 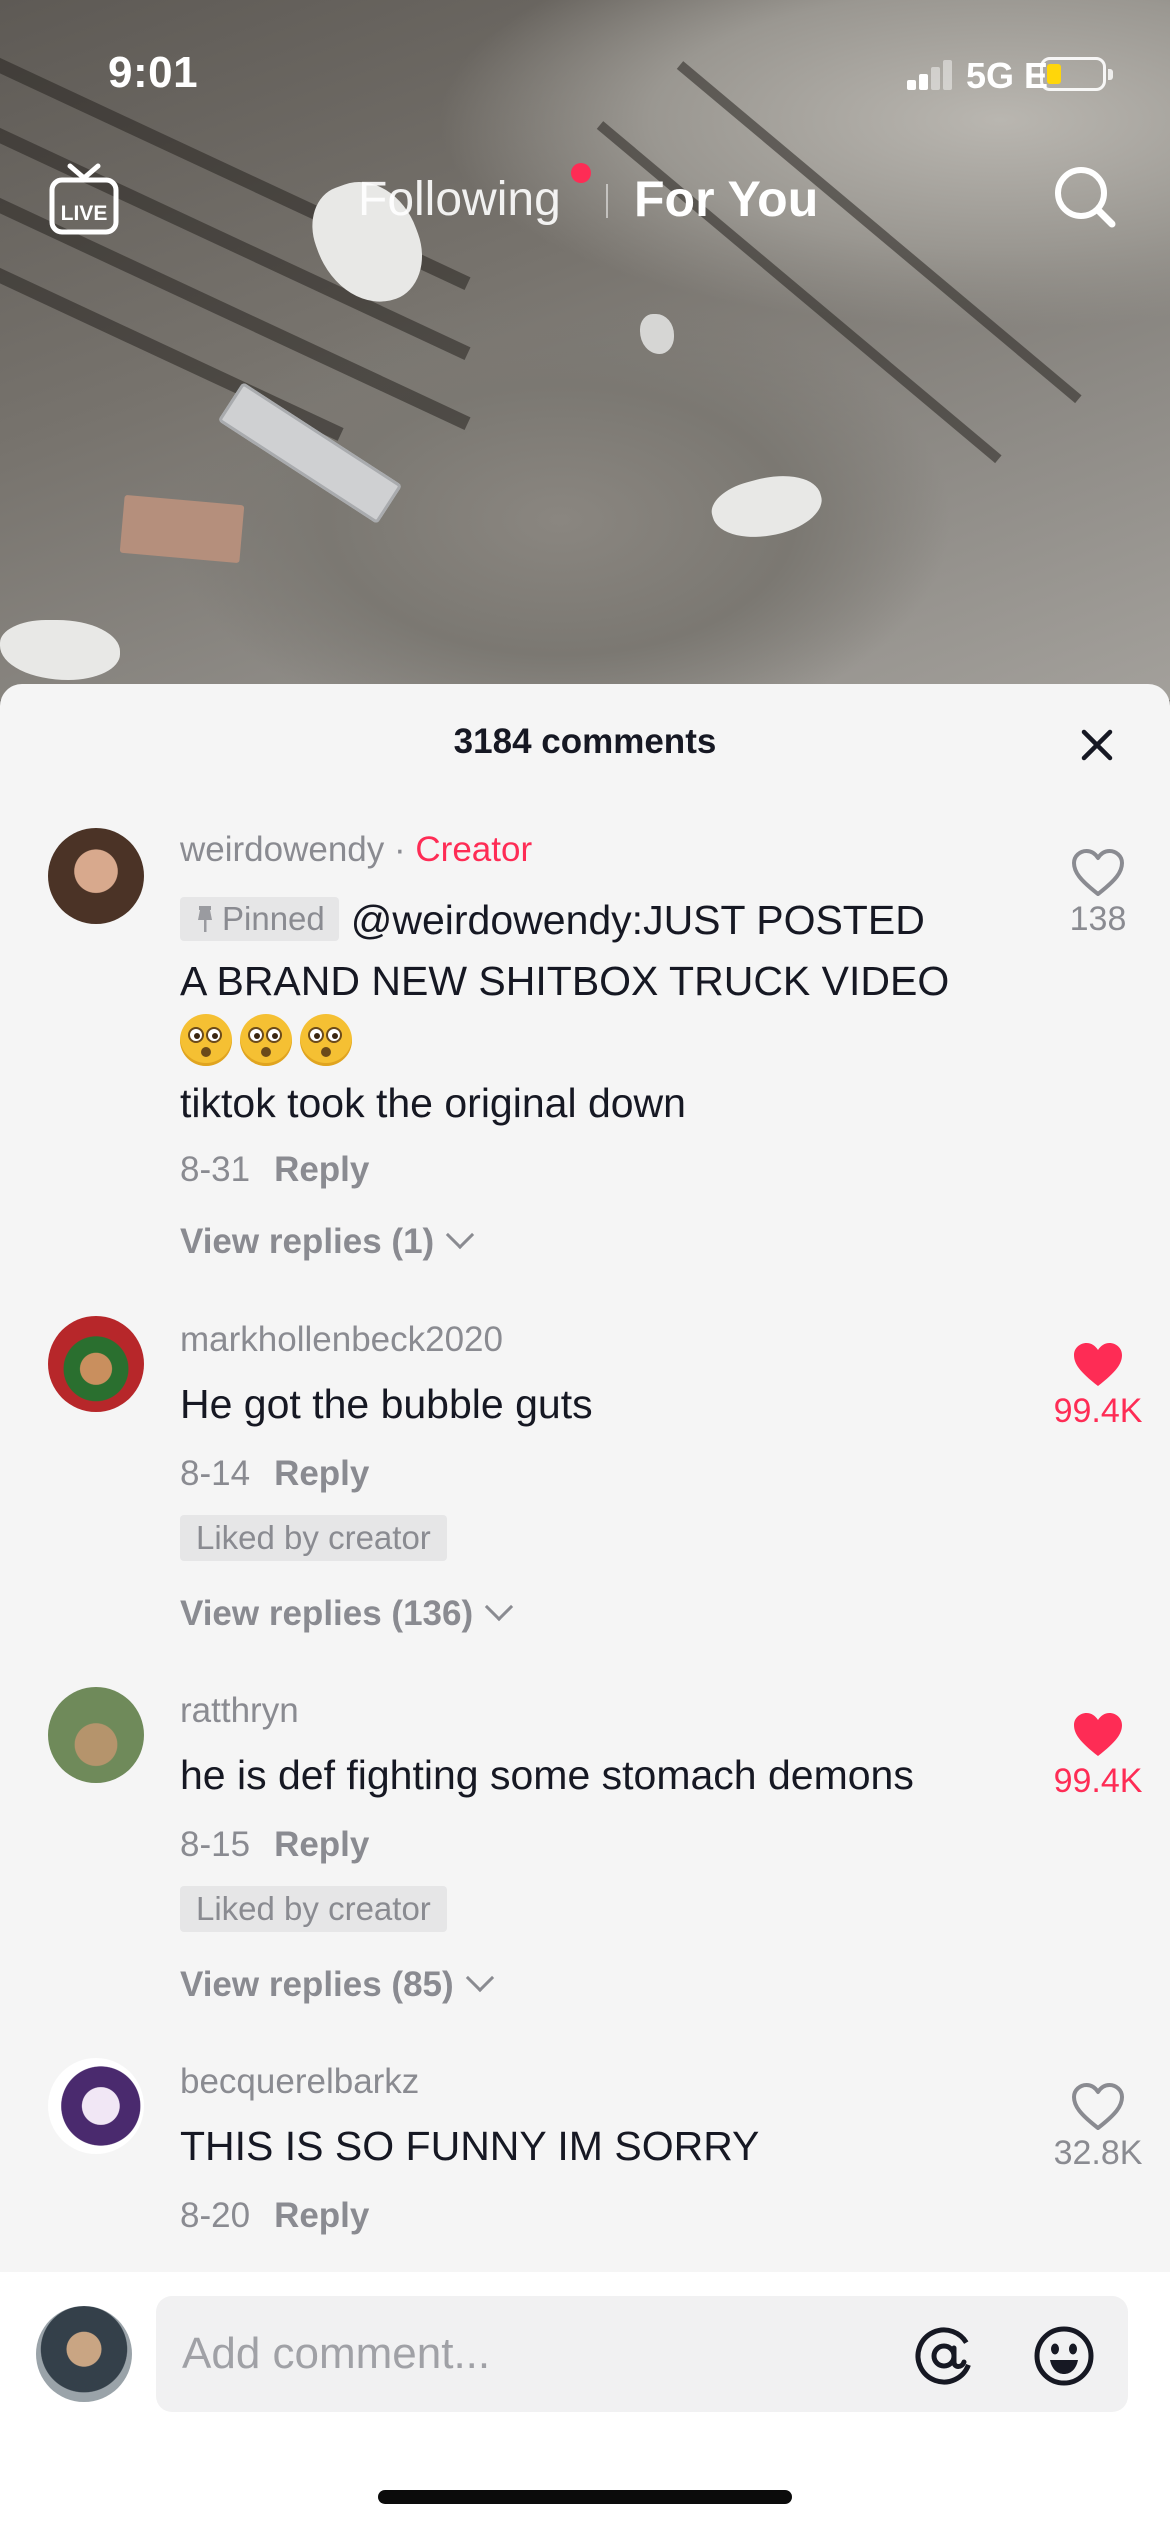 I want to click on at-icon, so click(x=944, y=2356).